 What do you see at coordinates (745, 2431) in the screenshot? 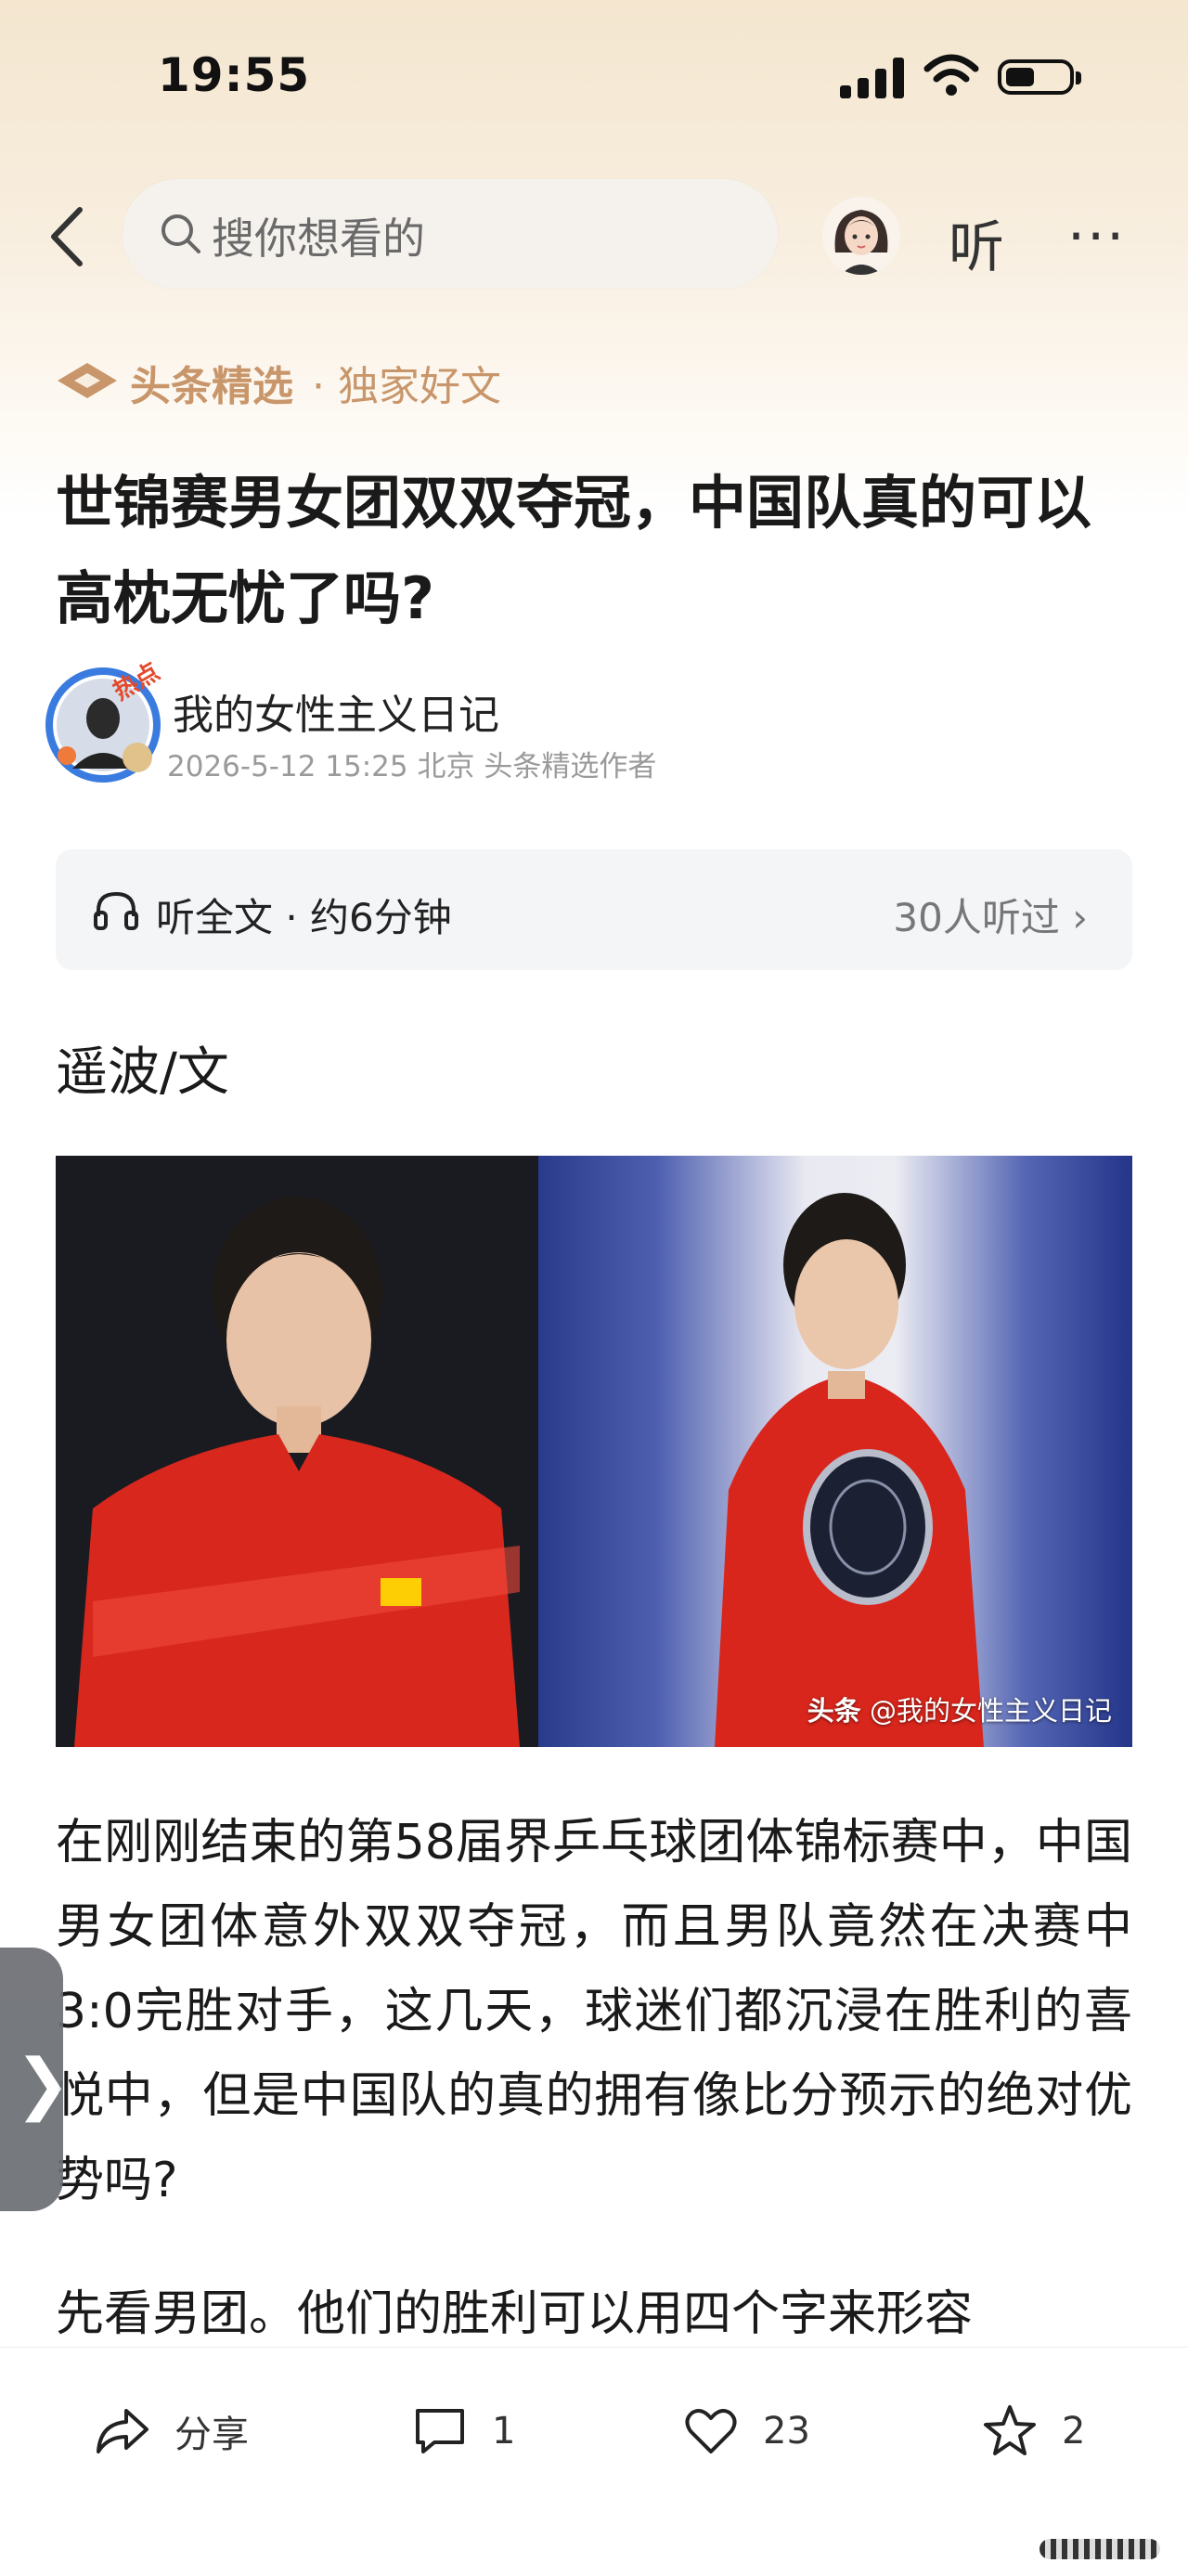
I see `like-button: 23` at bounding box center [745, 2431].